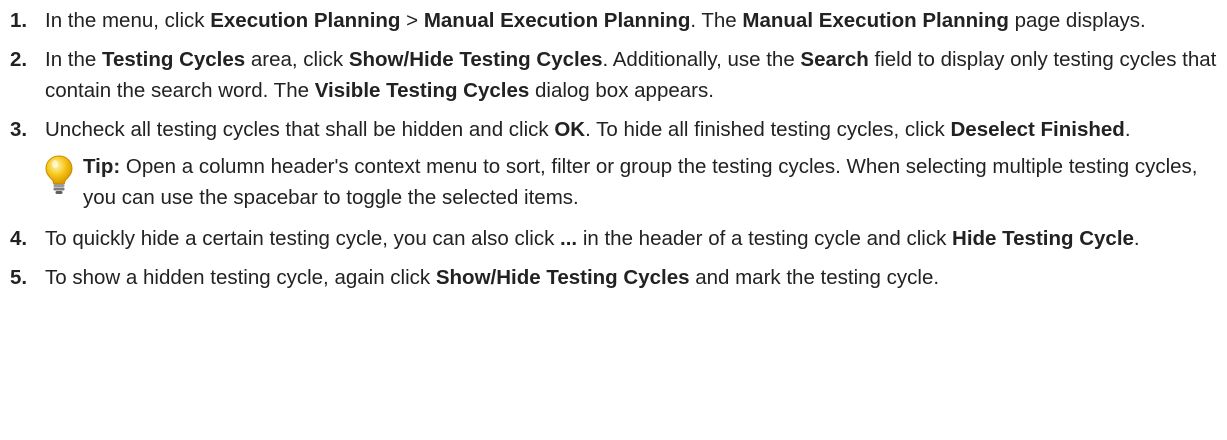 This screenshot has height=440, width=1227. I want to click on step-text-segment: dialog box appears., so click(621, 90).